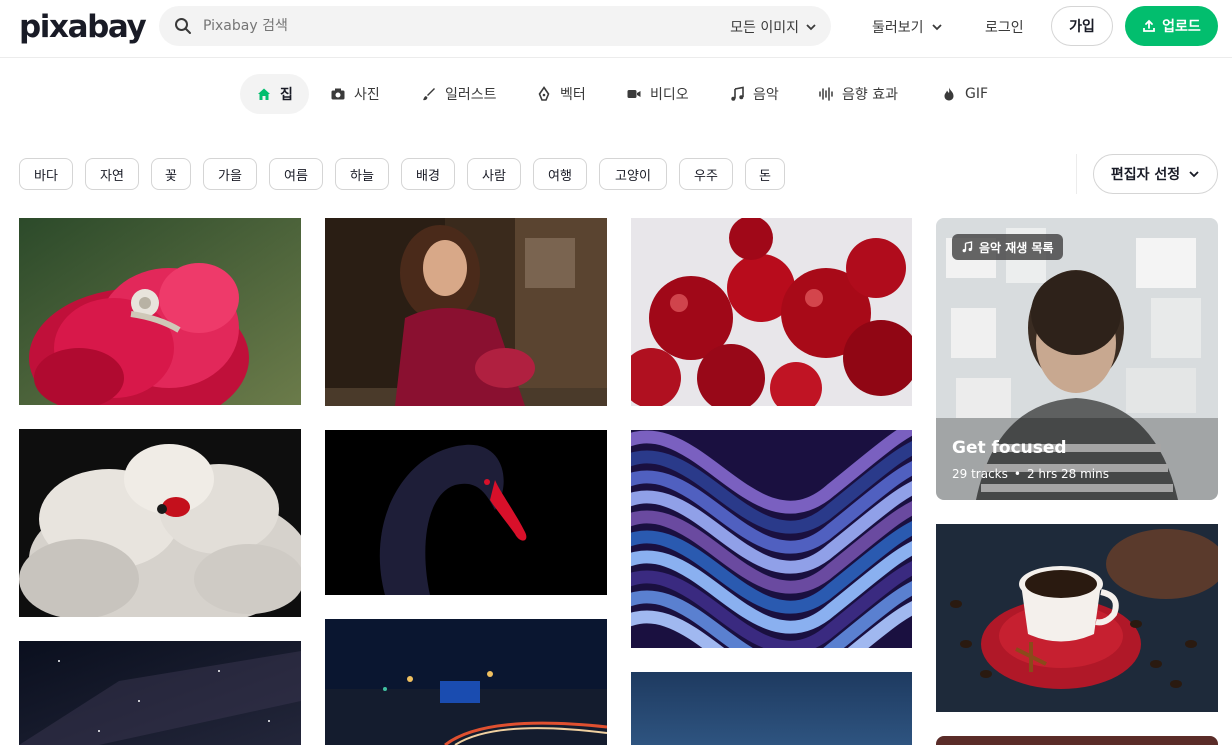 Image resolution: width=1232 pixels, height=745 pixels. What do you see at coordinates (633, 174) in the screenshot?
I see `tag-chip: 고양이` at bounding box center [633, 174].